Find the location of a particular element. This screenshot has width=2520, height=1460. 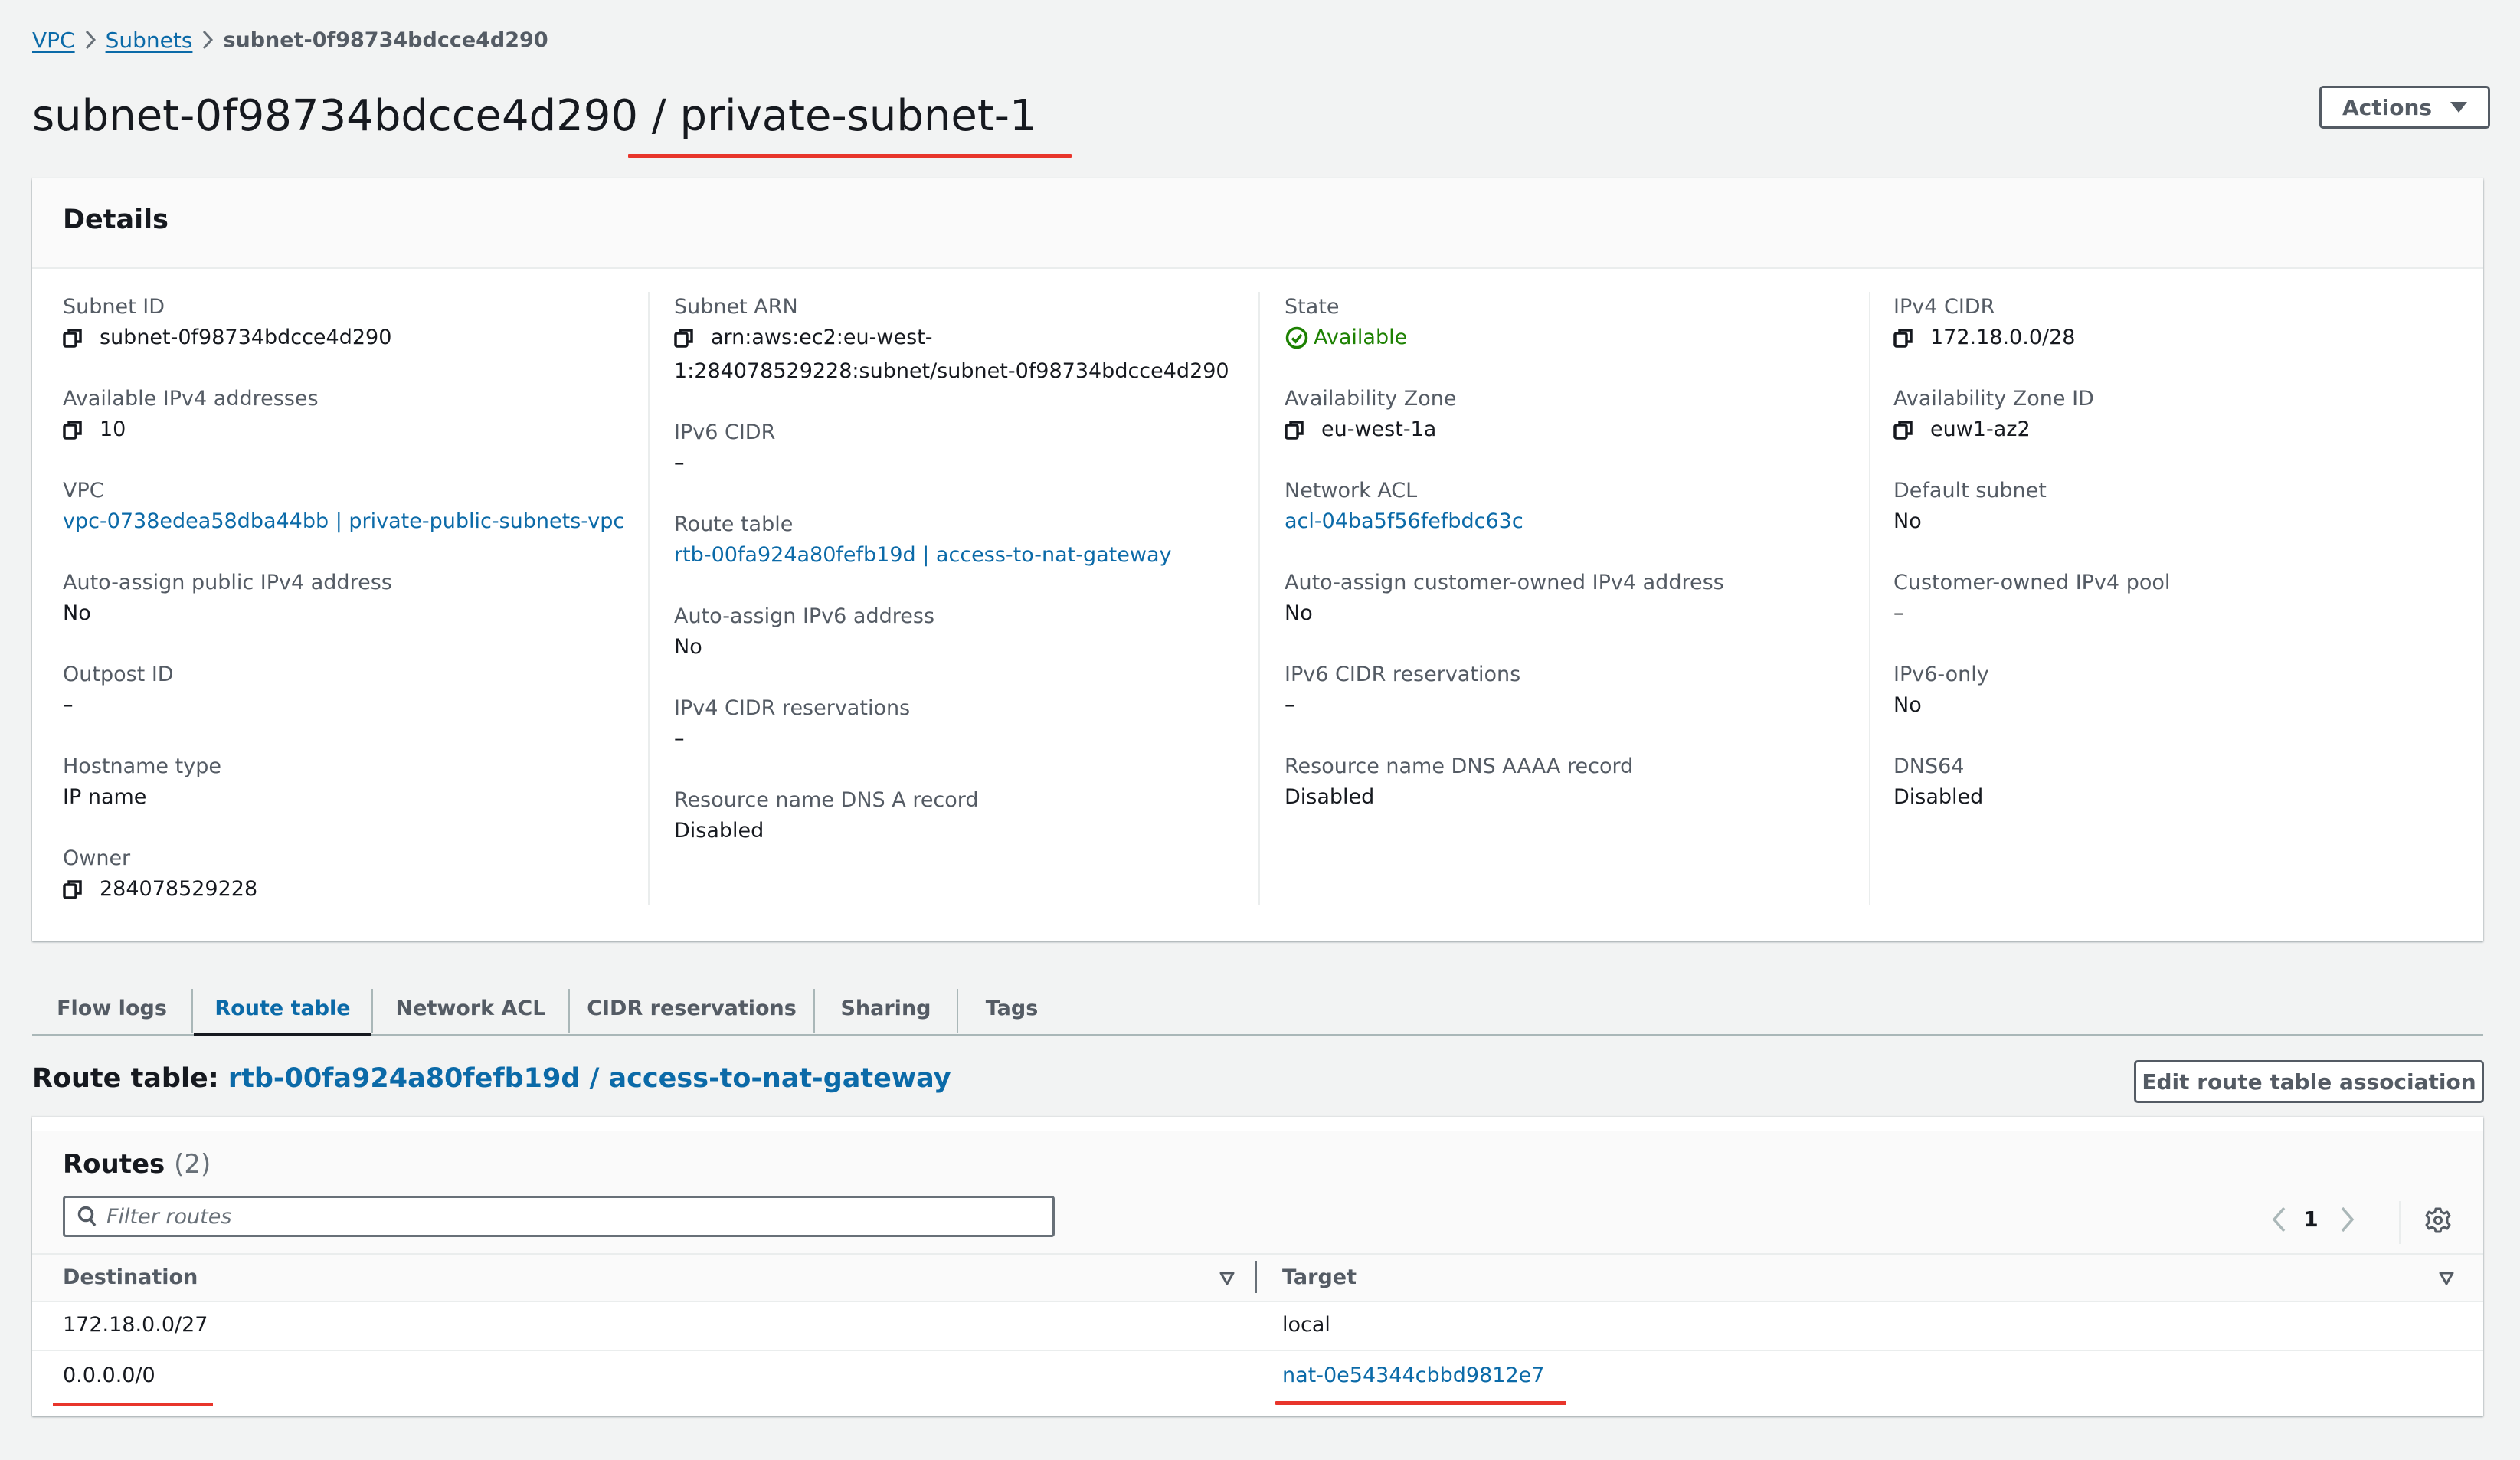

field-label: Resource name DNS AAAA record is located at coordinates (1459, 766).